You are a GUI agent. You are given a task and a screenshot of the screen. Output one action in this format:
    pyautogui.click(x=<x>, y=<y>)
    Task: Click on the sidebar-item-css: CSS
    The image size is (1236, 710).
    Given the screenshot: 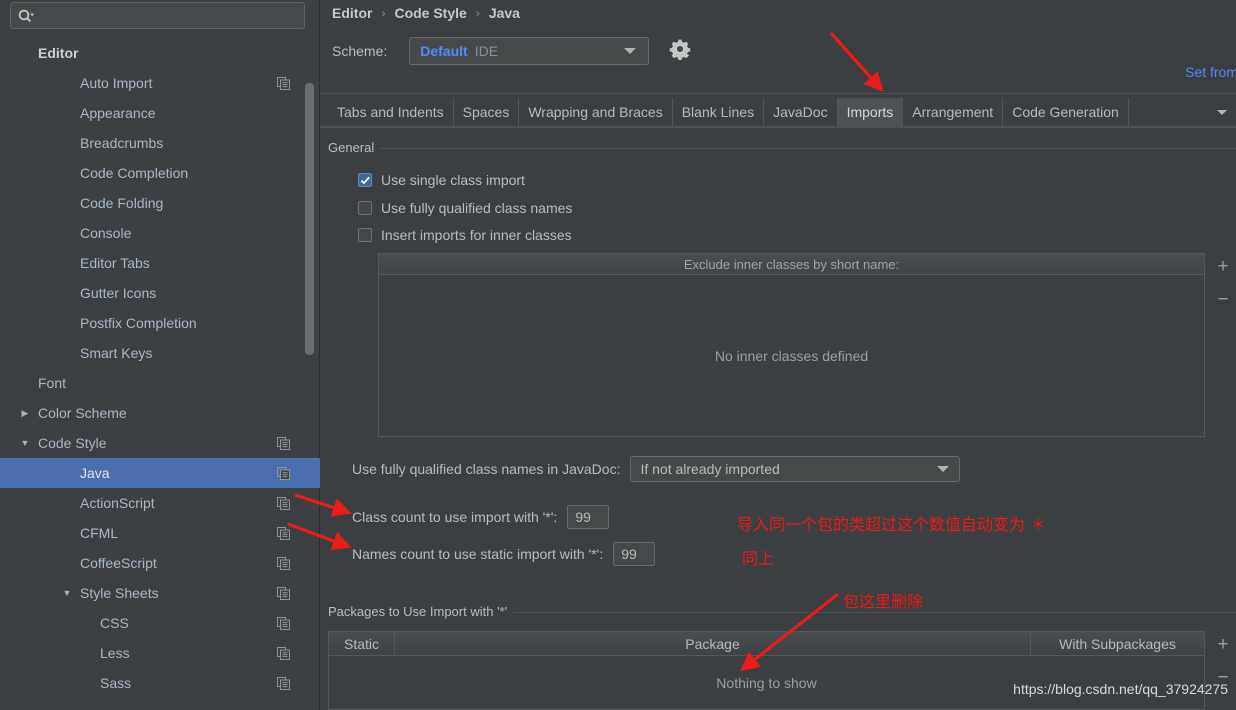 What is the action you would take?
    pyautogui.click(x=160, y=623)
    